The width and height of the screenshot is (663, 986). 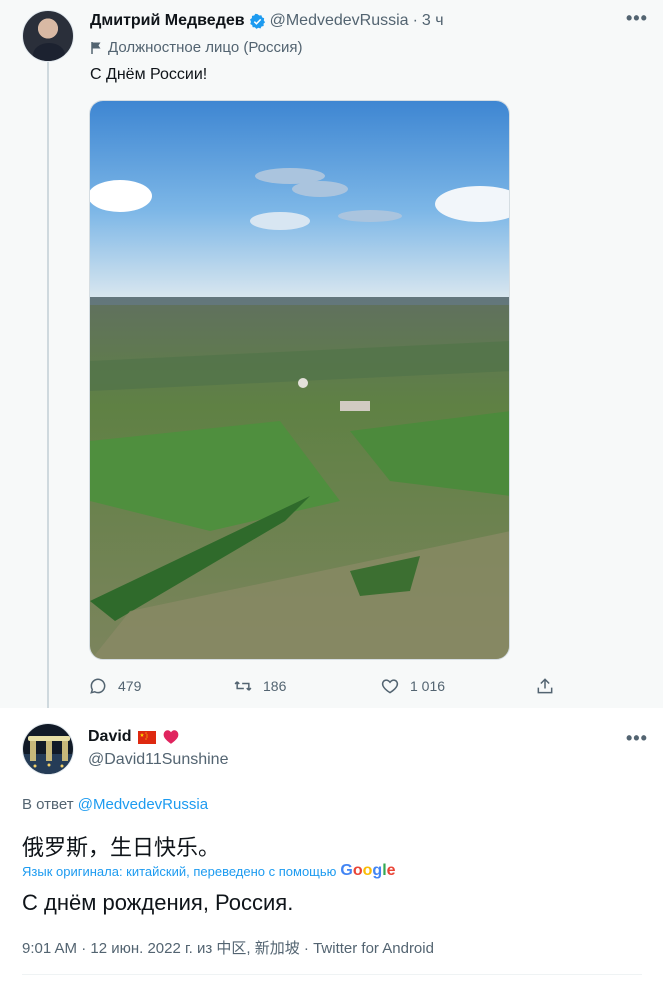 I want to click on tweet-text: С Днём России!, so click(x=149, y=74).